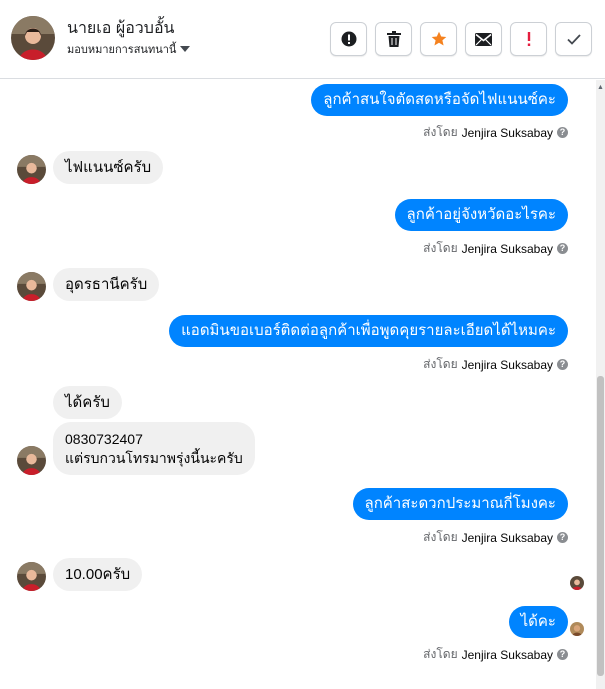  I want to click on scroll-thumb, so click(600, 526).